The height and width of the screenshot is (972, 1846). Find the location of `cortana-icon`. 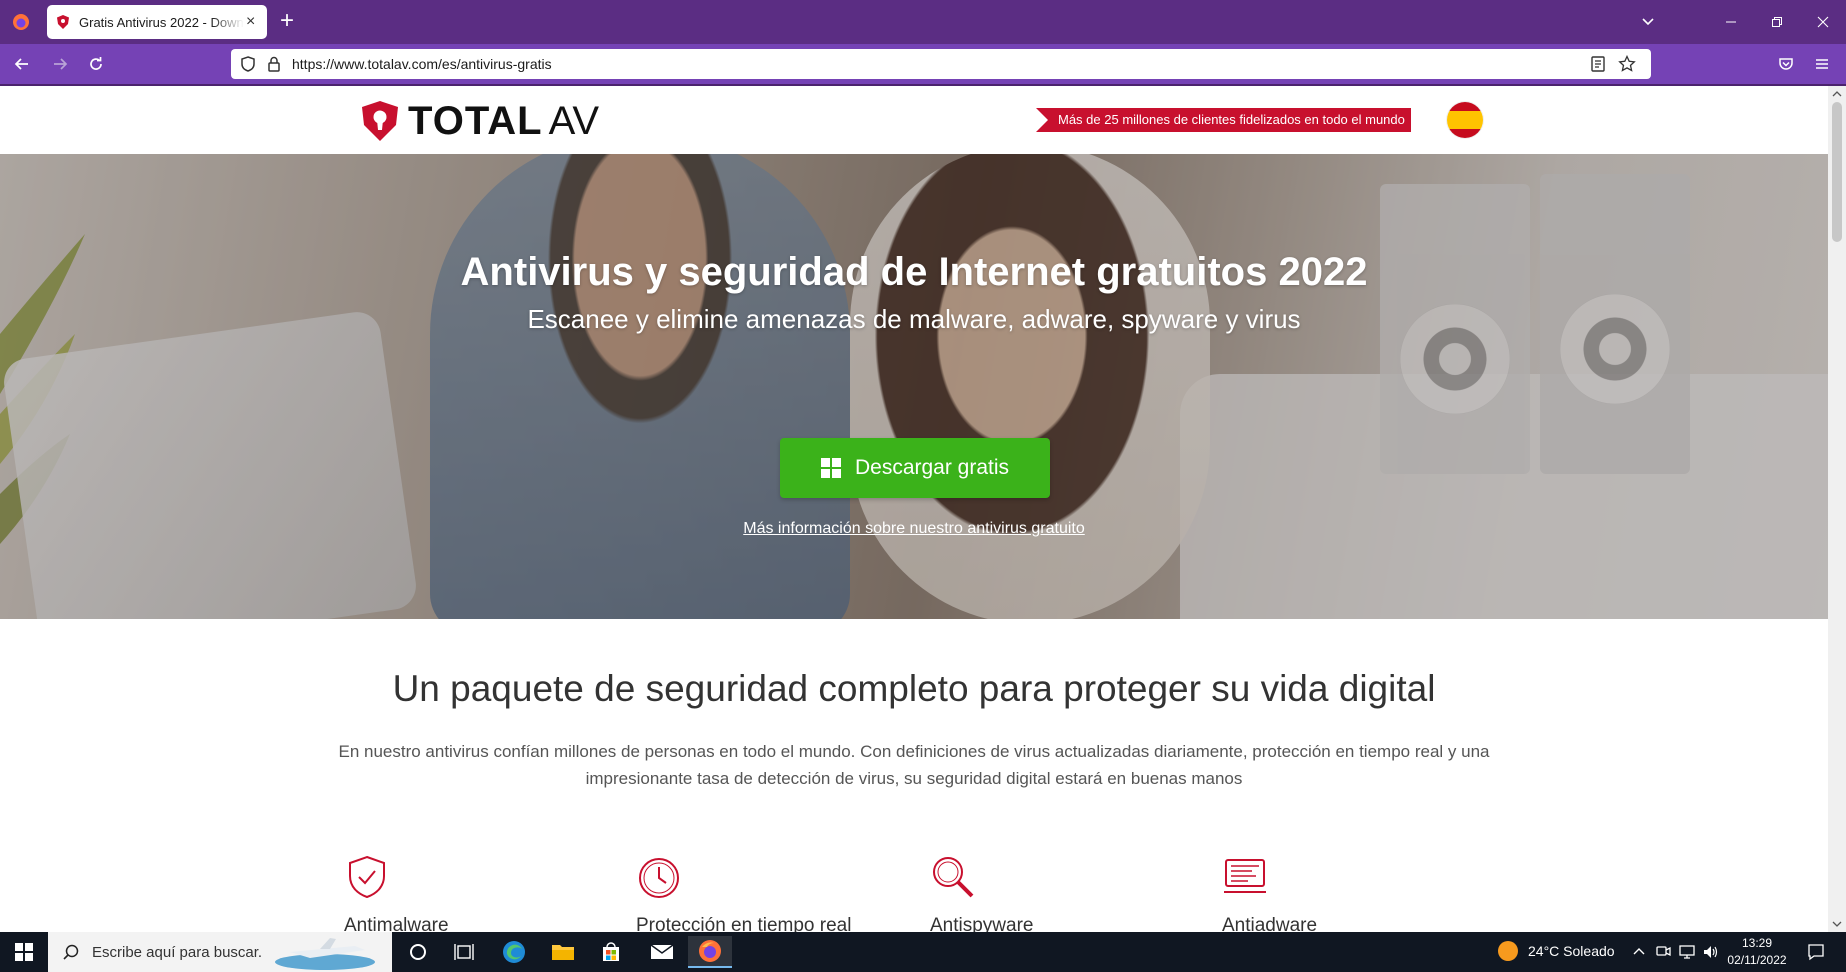

cortana-icon is located at coordinates (418, 952).